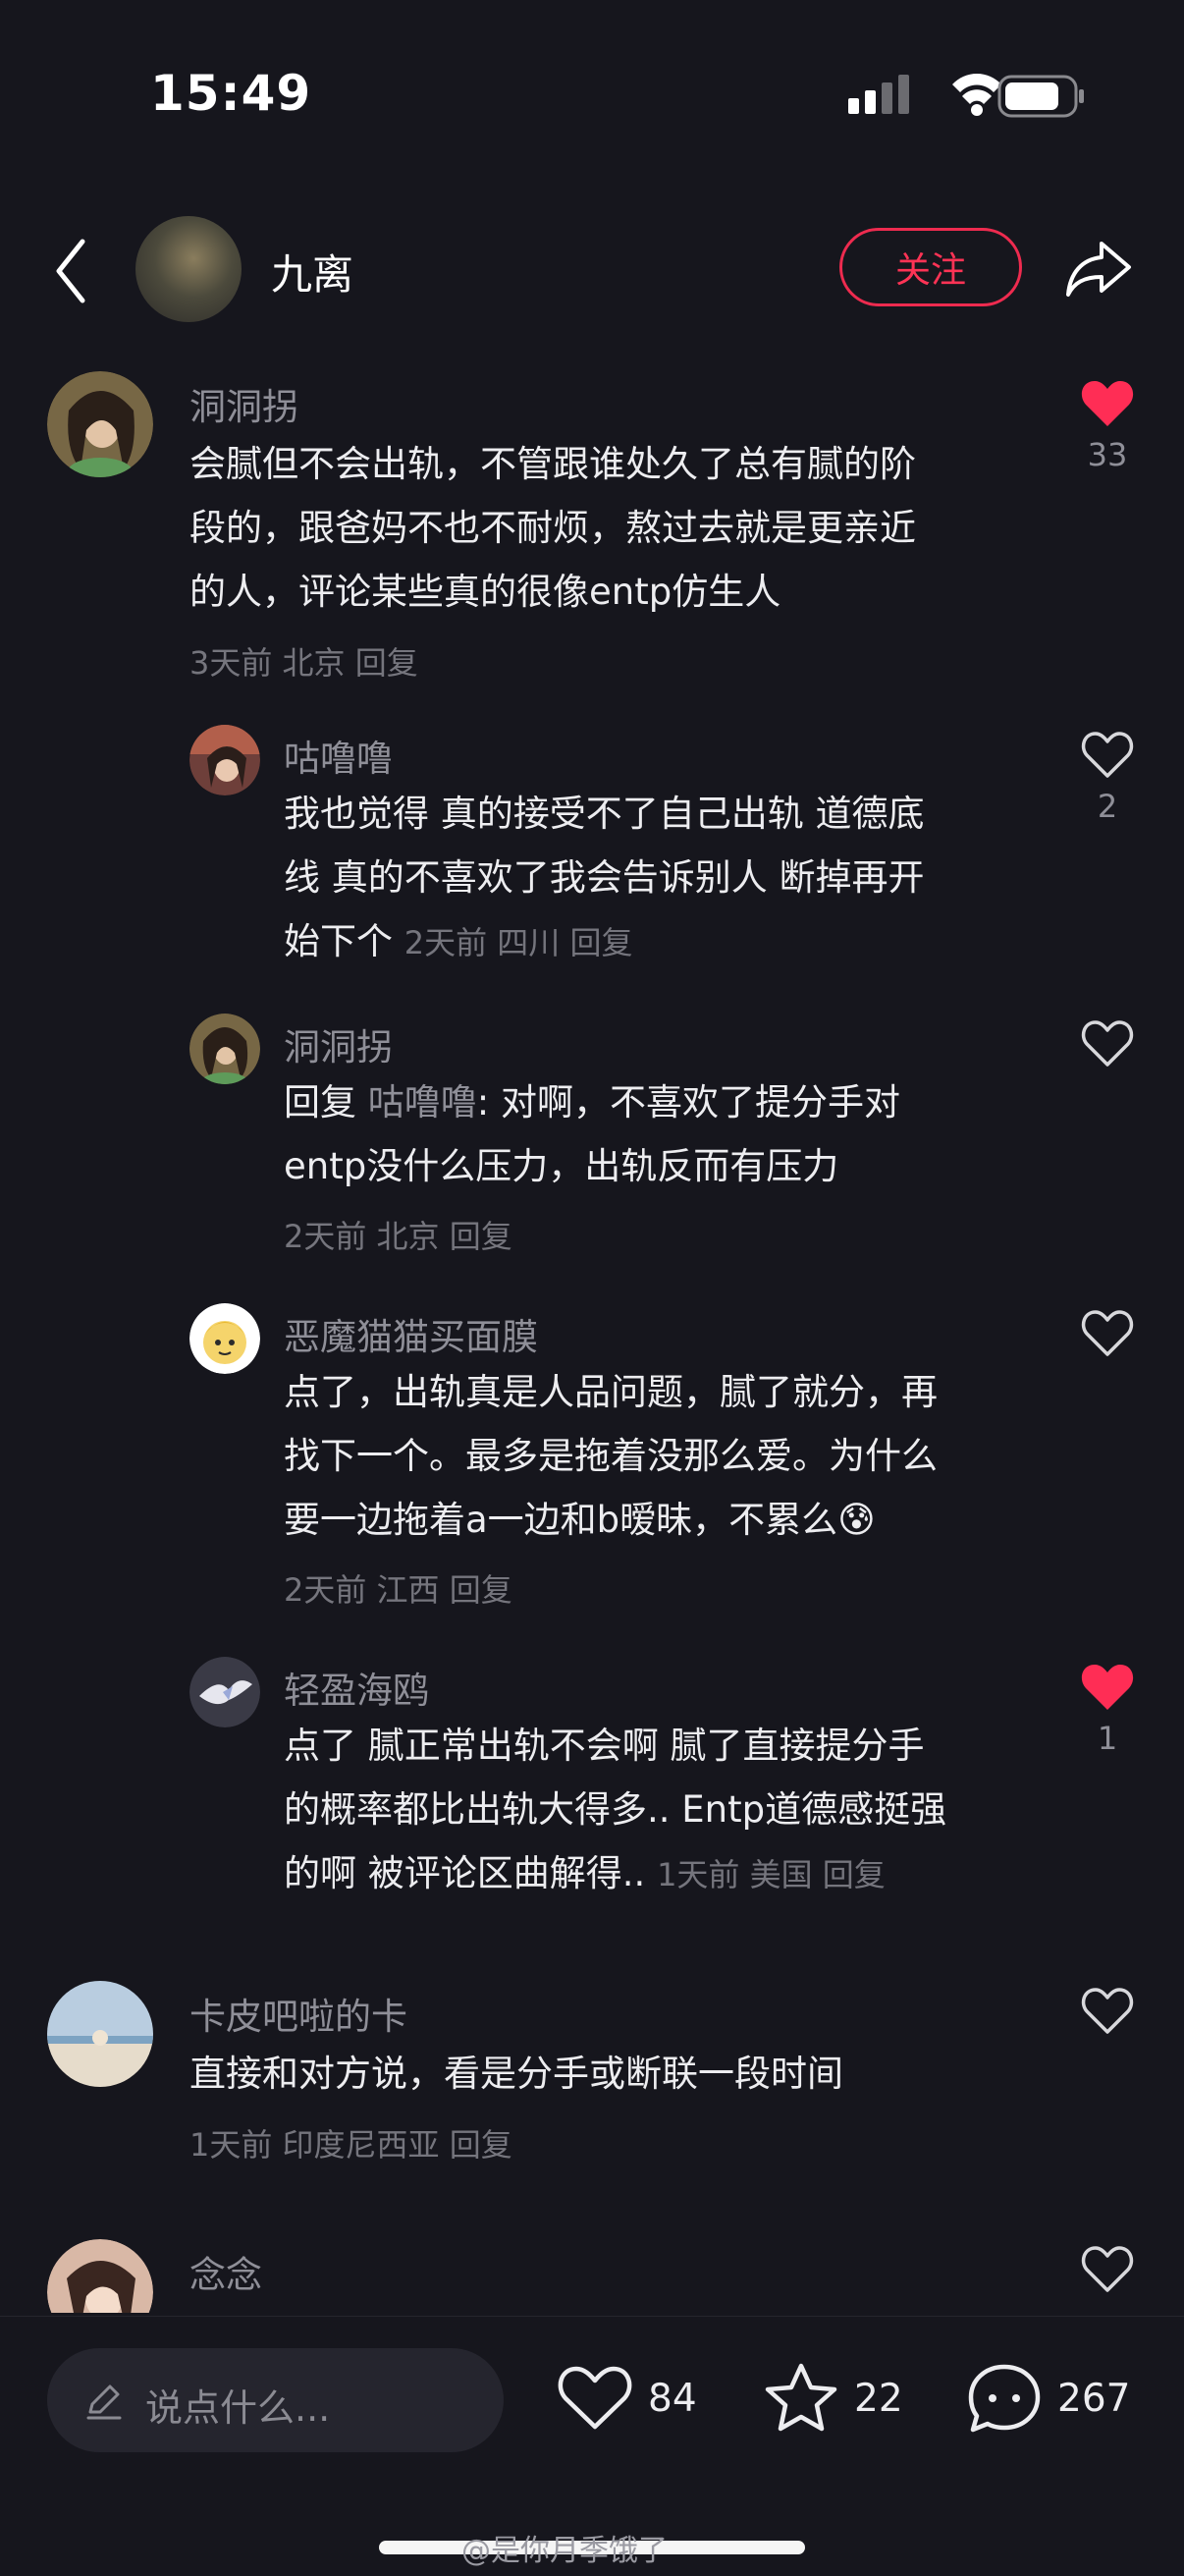 This screenshot has width=1184, height=2576. I want to click on comment-text-line: 如果接的话会答着走吧 ，也错 然后想我的了, so click(621, 2306).